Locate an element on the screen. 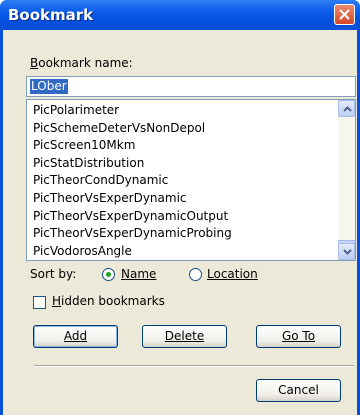 This screenshot has height=415, width=360. hidden-bookmarks-checkbox is located at coordinates (39, 302).